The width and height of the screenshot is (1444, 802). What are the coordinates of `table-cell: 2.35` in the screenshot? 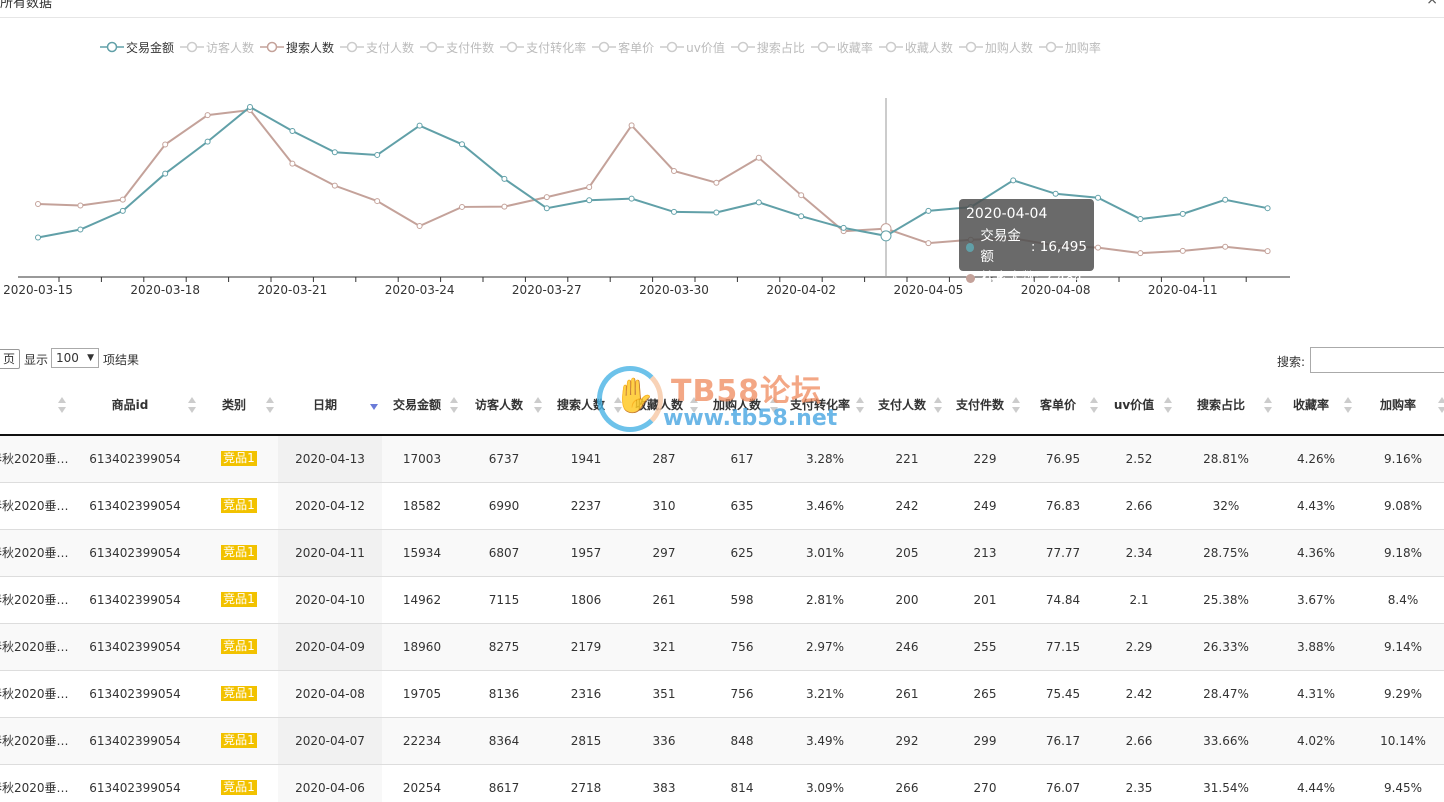 It's located at (1139, 782).